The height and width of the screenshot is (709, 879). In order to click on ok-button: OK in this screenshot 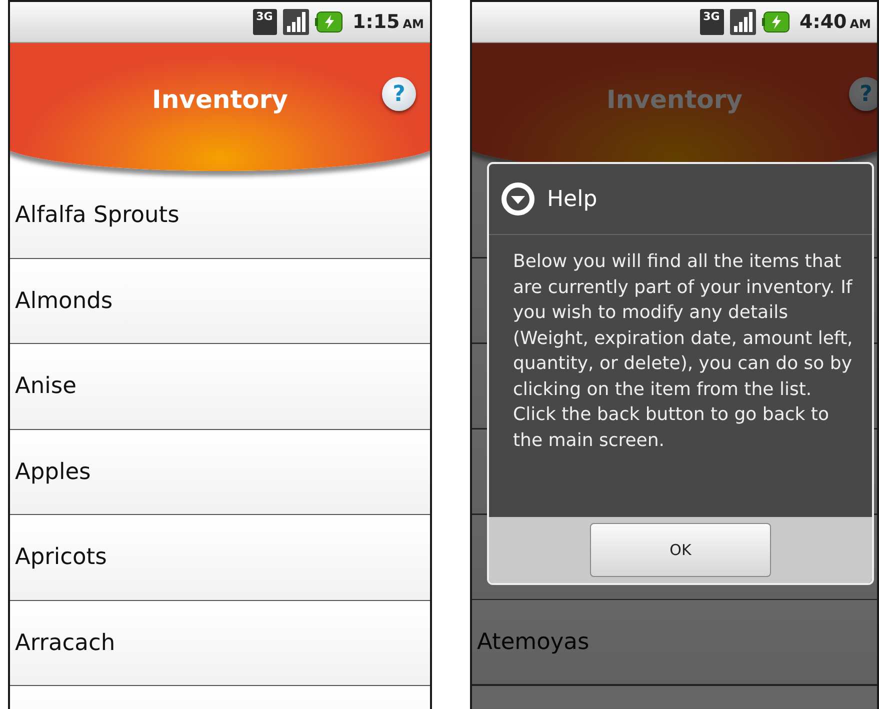, I will do `click(680, 550)`.